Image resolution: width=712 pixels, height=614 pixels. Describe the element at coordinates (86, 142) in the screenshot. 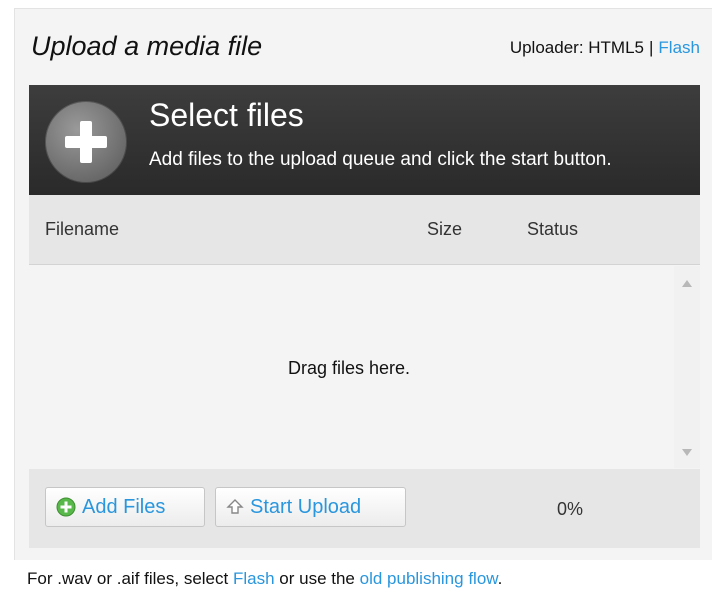

I see `plus-icon` at that location.